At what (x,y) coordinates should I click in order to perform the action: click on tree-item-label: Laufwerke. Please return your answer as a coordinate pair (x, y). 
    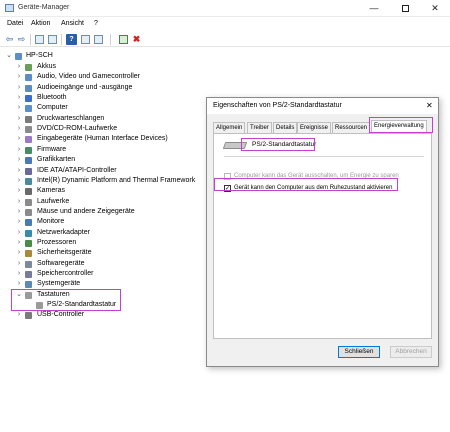
    Looking at the image, I should click on (53, 201).